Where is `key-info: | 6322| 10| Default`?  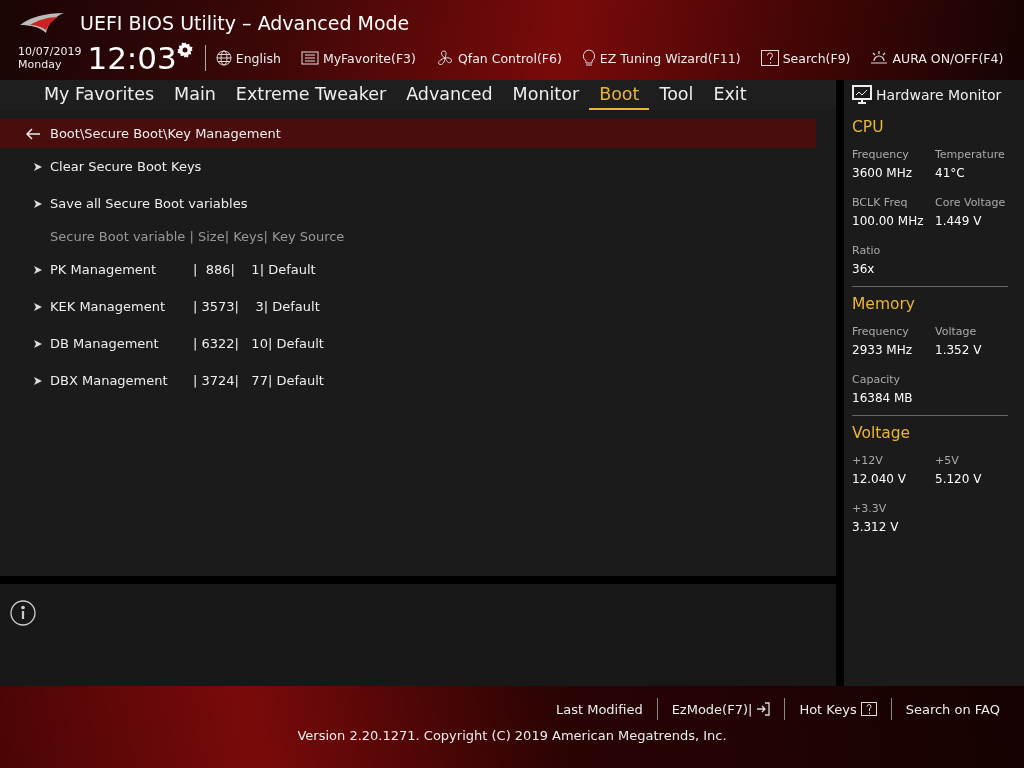
key-info: | 6322| 10| Default is located at coordinates (258, 343).